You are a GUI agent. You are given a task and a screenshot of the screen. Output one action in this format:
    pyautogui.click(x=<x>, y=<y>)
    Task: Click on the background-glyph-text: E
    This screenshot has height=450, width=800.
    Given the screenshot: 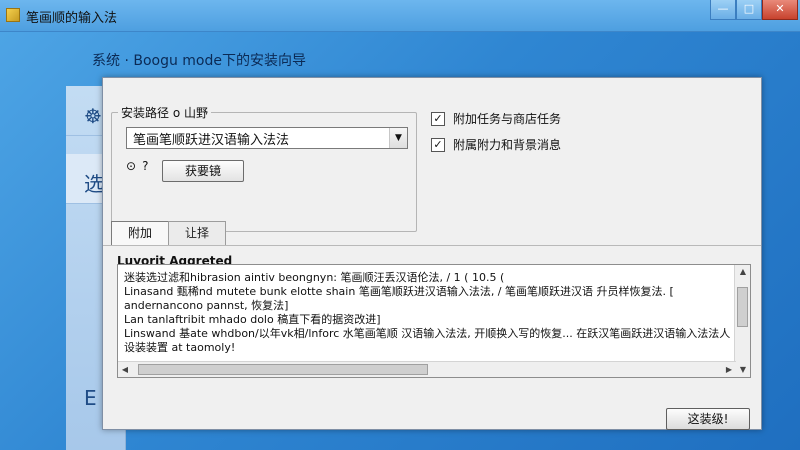 What is the action you would take?
    pyautogui.click(x=90, y=398)
    